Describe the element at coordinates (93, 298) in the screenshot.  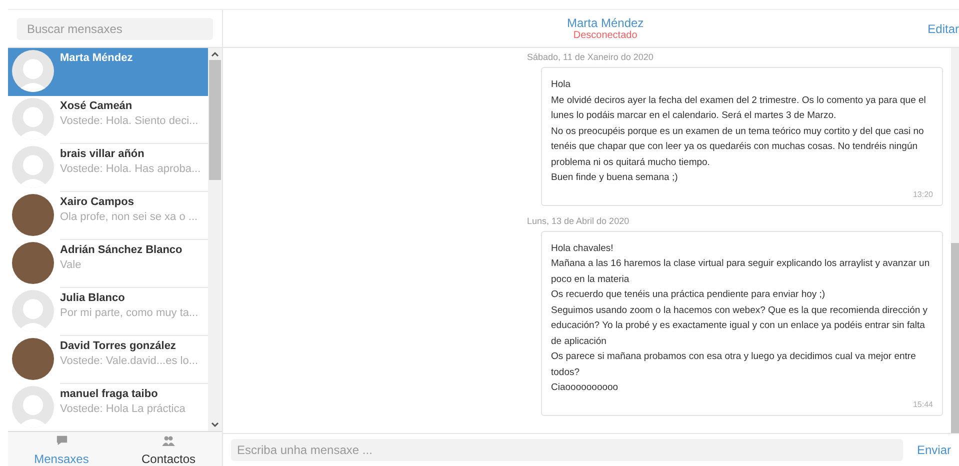
I see `contact-name: Julia Blanco` at that location.